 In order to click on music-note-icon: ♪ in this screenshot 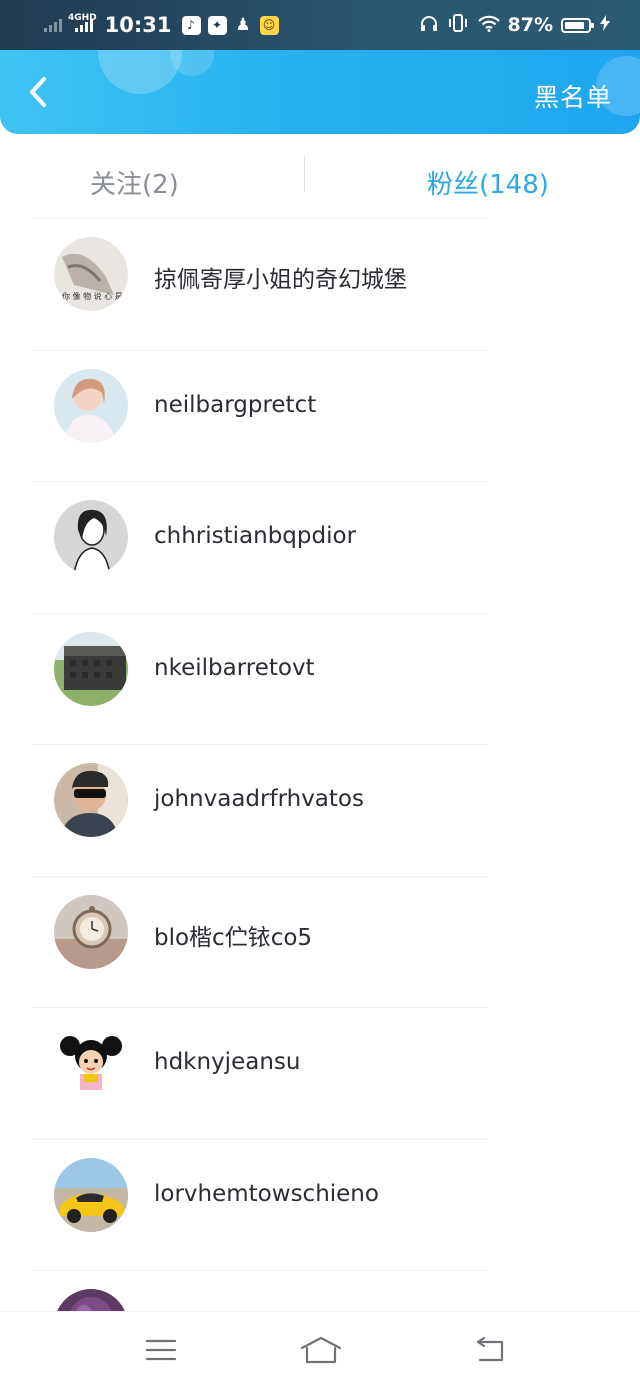, I will do `click(191, 25)`.